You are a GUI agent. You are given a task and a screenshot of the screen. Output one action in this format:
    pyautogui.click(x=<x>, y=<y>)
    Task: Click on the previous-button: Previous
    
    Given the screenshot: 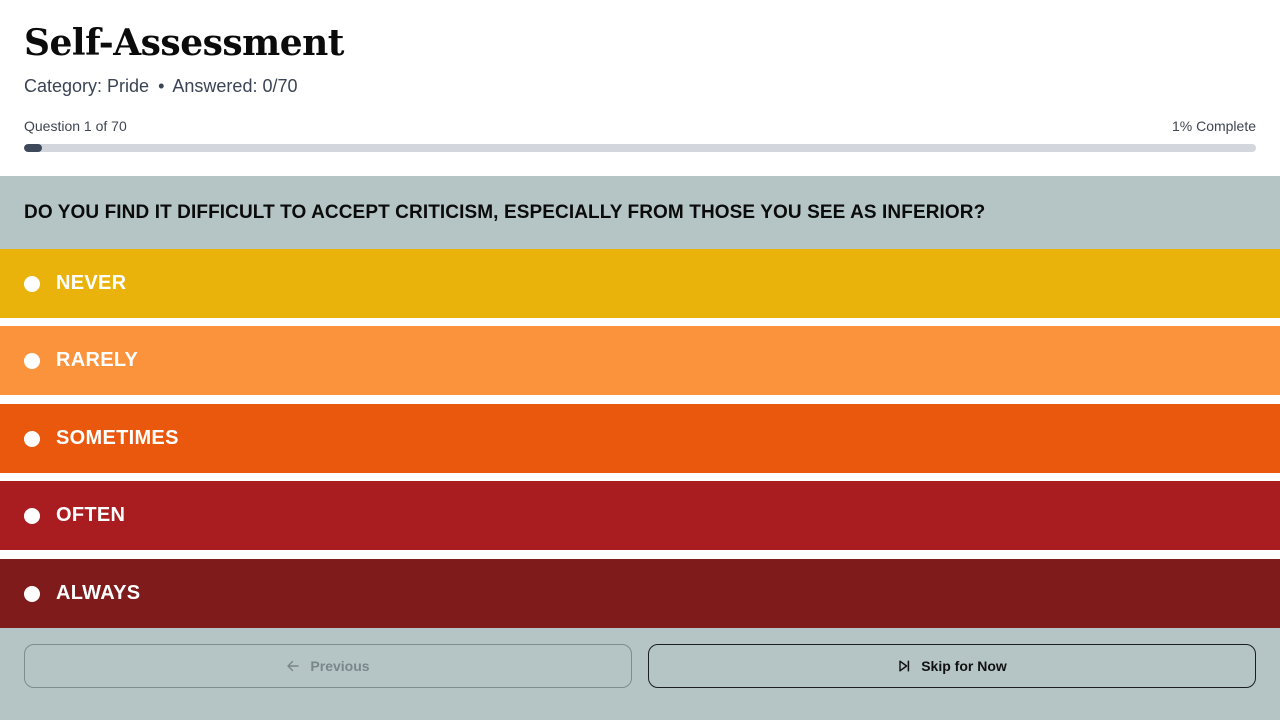 What is the action you would take?
    pyautogui.click(x=328, y=666)
    